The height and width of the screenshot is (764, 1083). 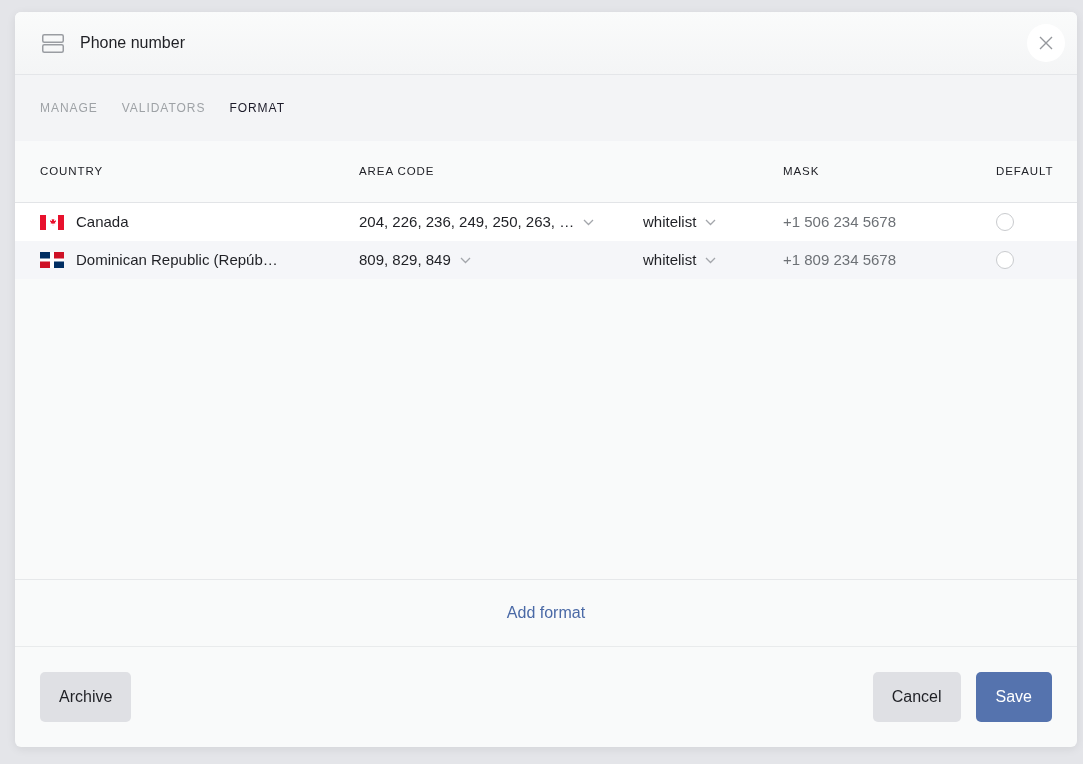 I want to click on mask-text: +1 506 234 5678, so click(x=840, y=221).